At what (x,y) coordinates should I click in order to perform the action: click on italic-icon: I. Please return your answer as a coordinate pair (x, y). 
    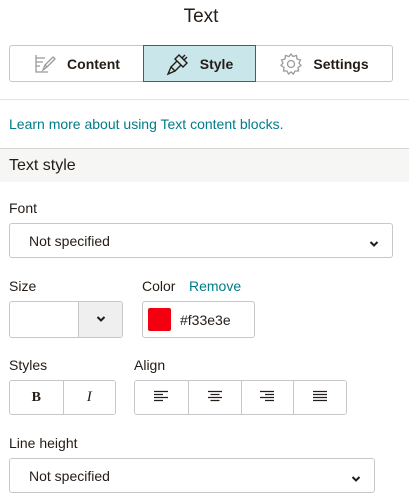
    Looking at the image, I should click on (89, 397).